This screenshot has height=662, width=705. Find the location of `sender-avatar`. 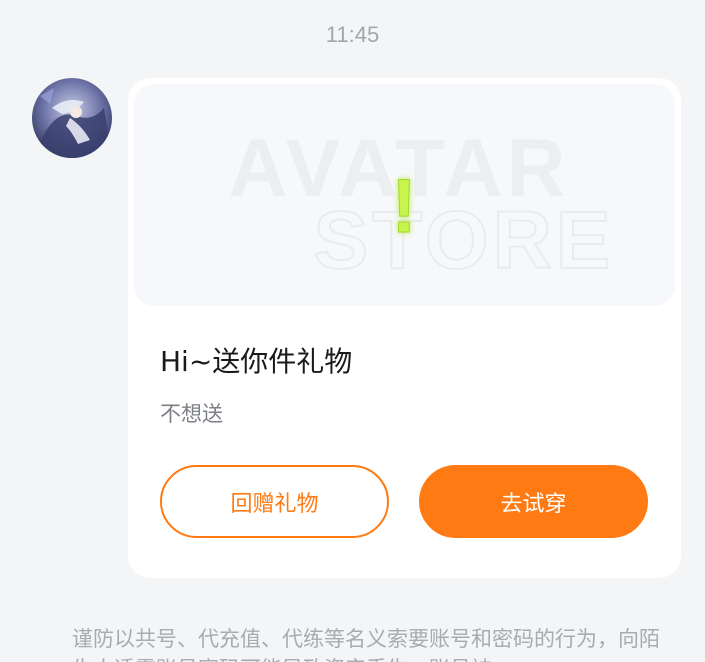

sender-avatar is located at coordinates (72, 118).